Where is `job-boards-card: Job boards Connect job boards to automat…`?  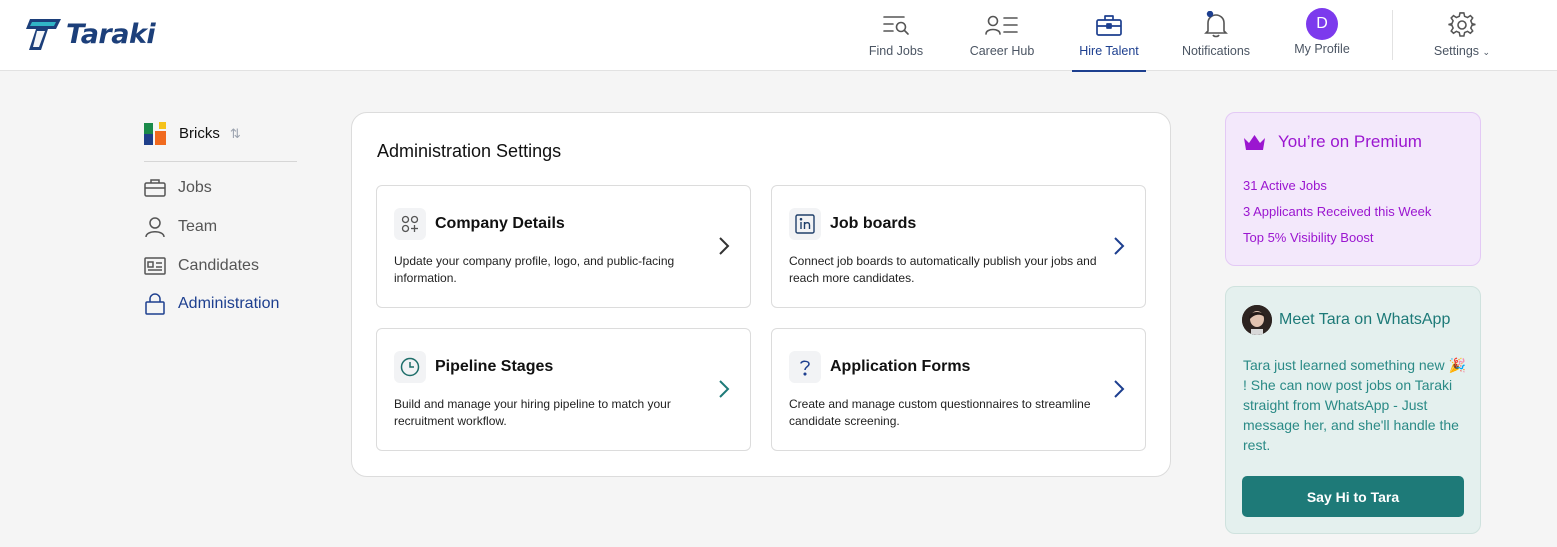 job-boards-card: Job boards Connect job boards to automat… is located at coordinates (958, 246).